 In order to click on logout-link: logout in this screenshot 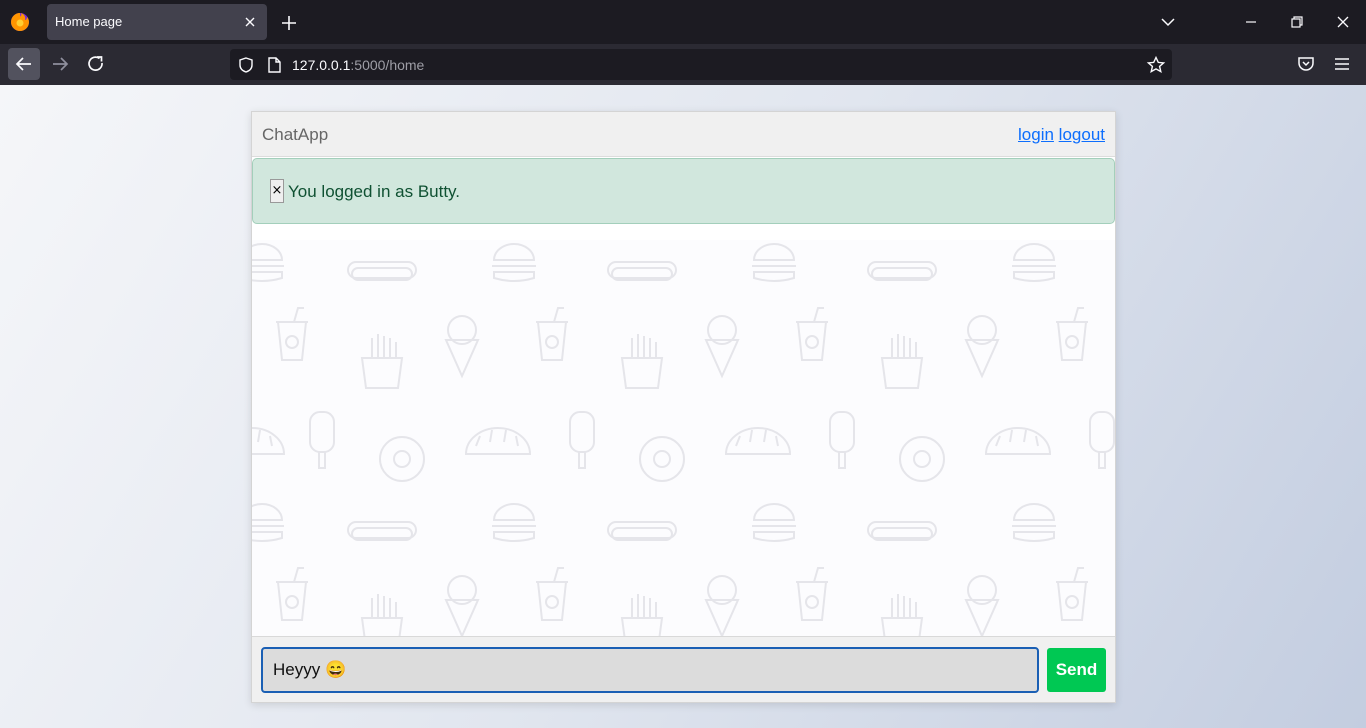, I will do `click(1082, 134)`.